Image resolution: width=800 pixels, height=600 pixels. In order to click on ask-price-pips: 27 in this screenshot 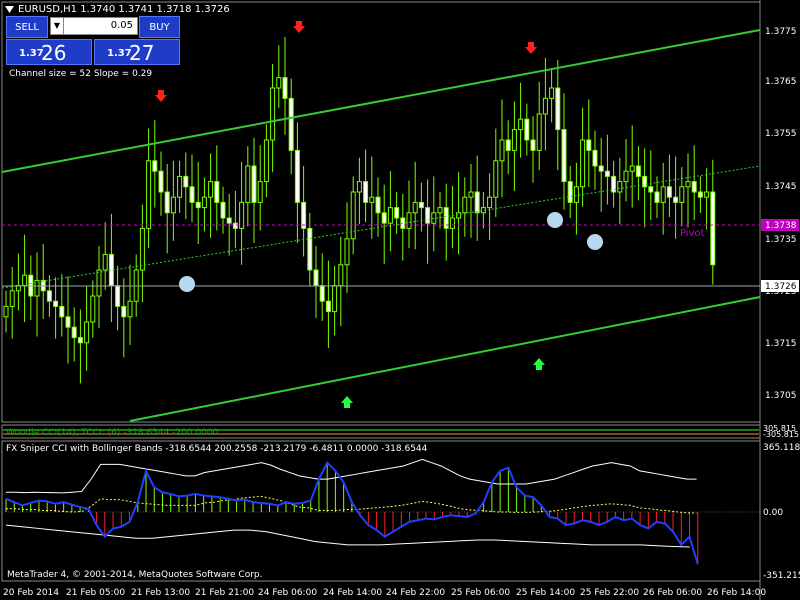, I will do `click(142, 53)`.